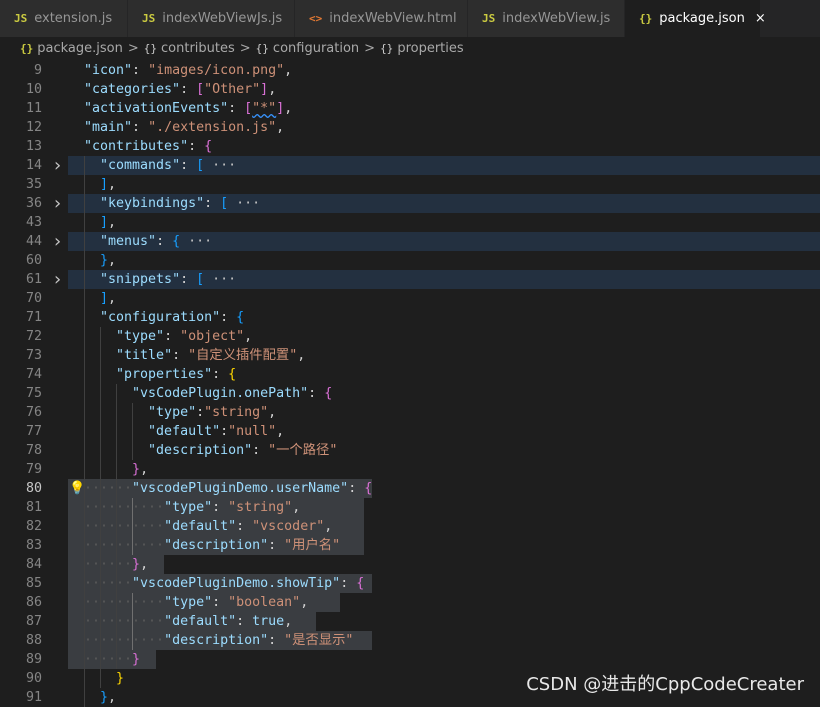 The width and height of the screenshot is (820, 707). Describe the element at coordinates (695, 18) in the screenshot. I see `tab-package-json: {} package.json ×` at that location.